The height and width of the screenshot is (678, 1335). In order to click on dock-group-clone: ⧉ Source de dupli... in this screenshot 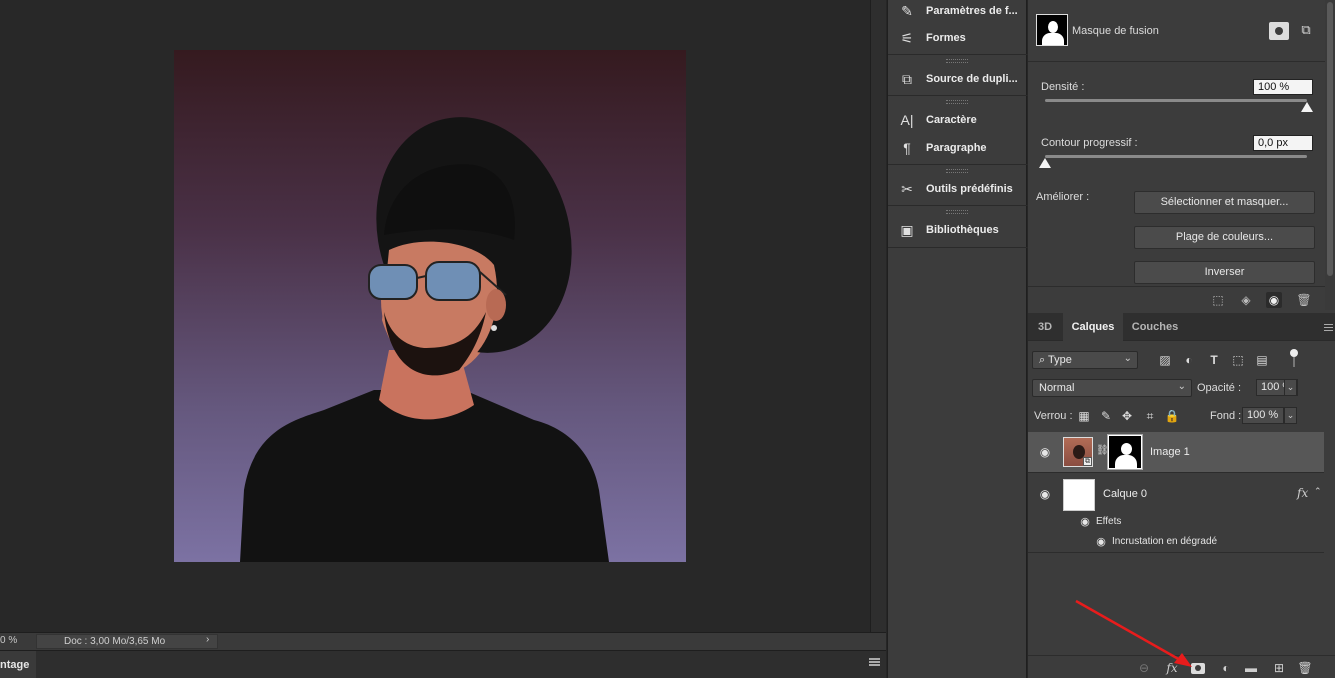, I will do `click(958, 76)`.